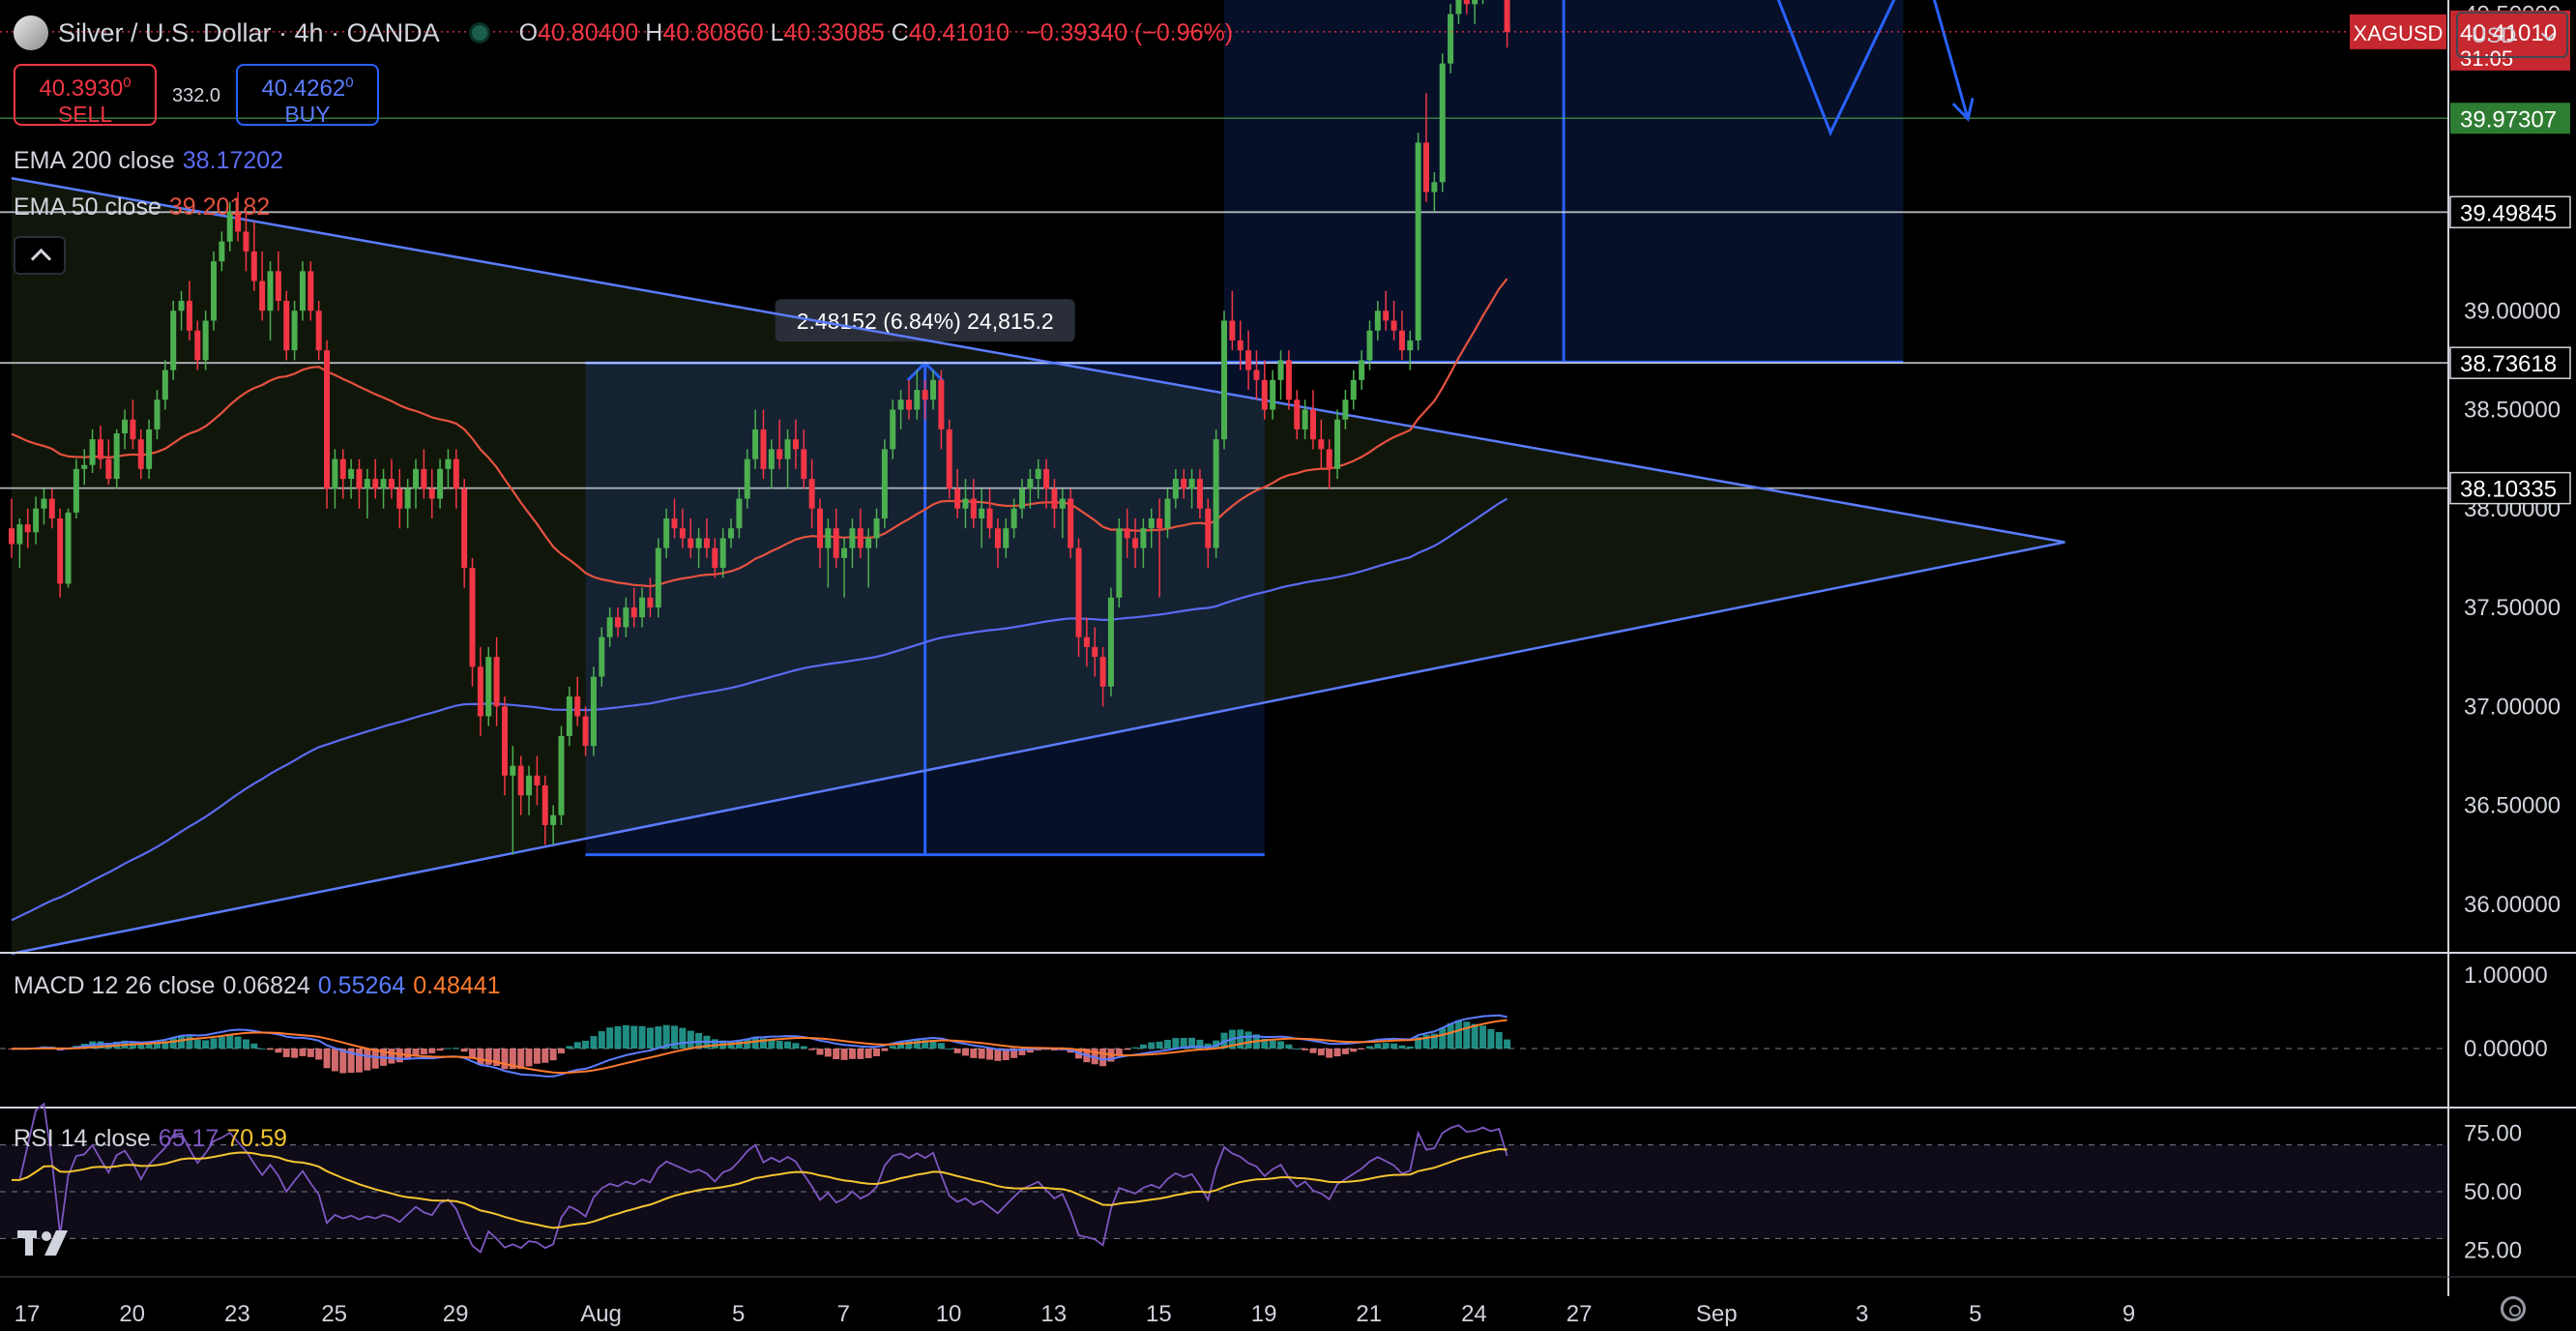 The width and height of the screenshot is (2576, 1331). I want to click on rsi-legend: RSI 14 close 65.17 70.59, so click(150, 1139).